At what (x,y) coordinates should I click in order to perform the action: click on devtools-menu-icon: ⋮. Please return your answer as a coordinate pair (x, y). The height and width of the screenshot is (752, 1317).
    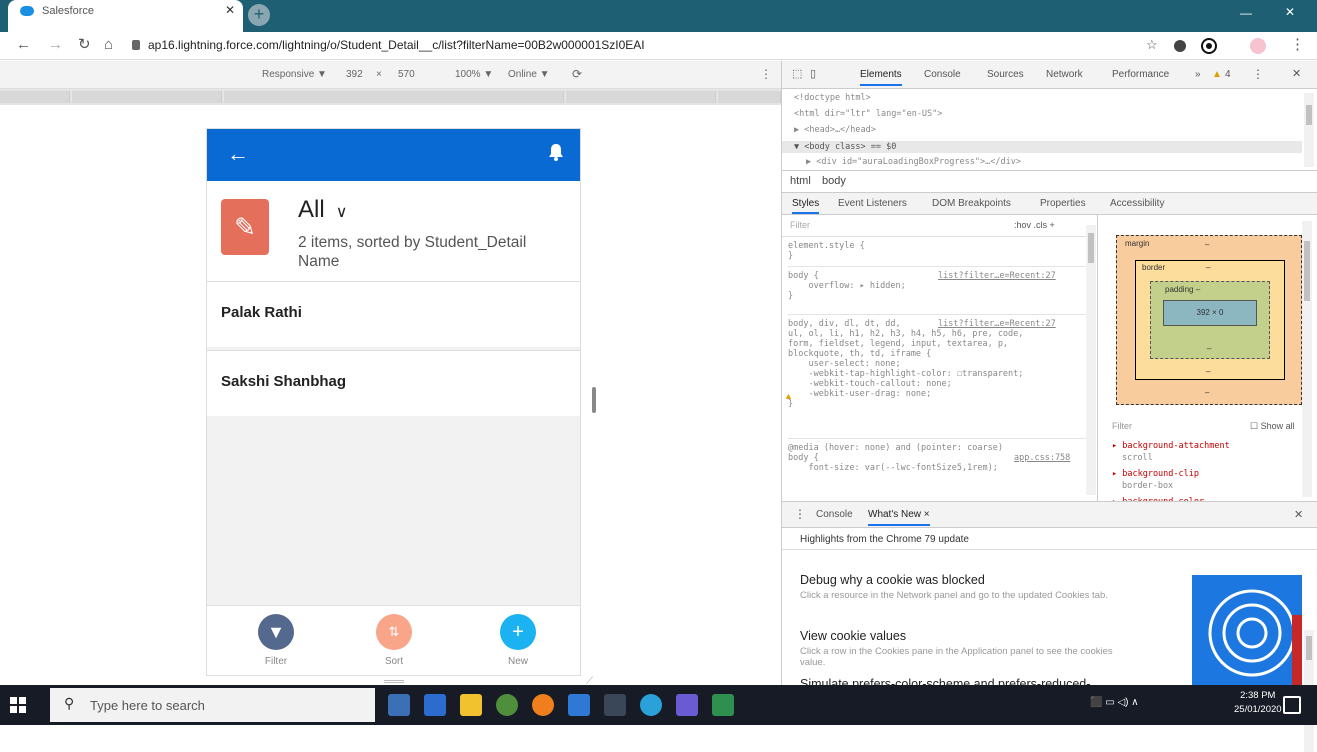
    Looking at the image, I should click on (1258, 74).